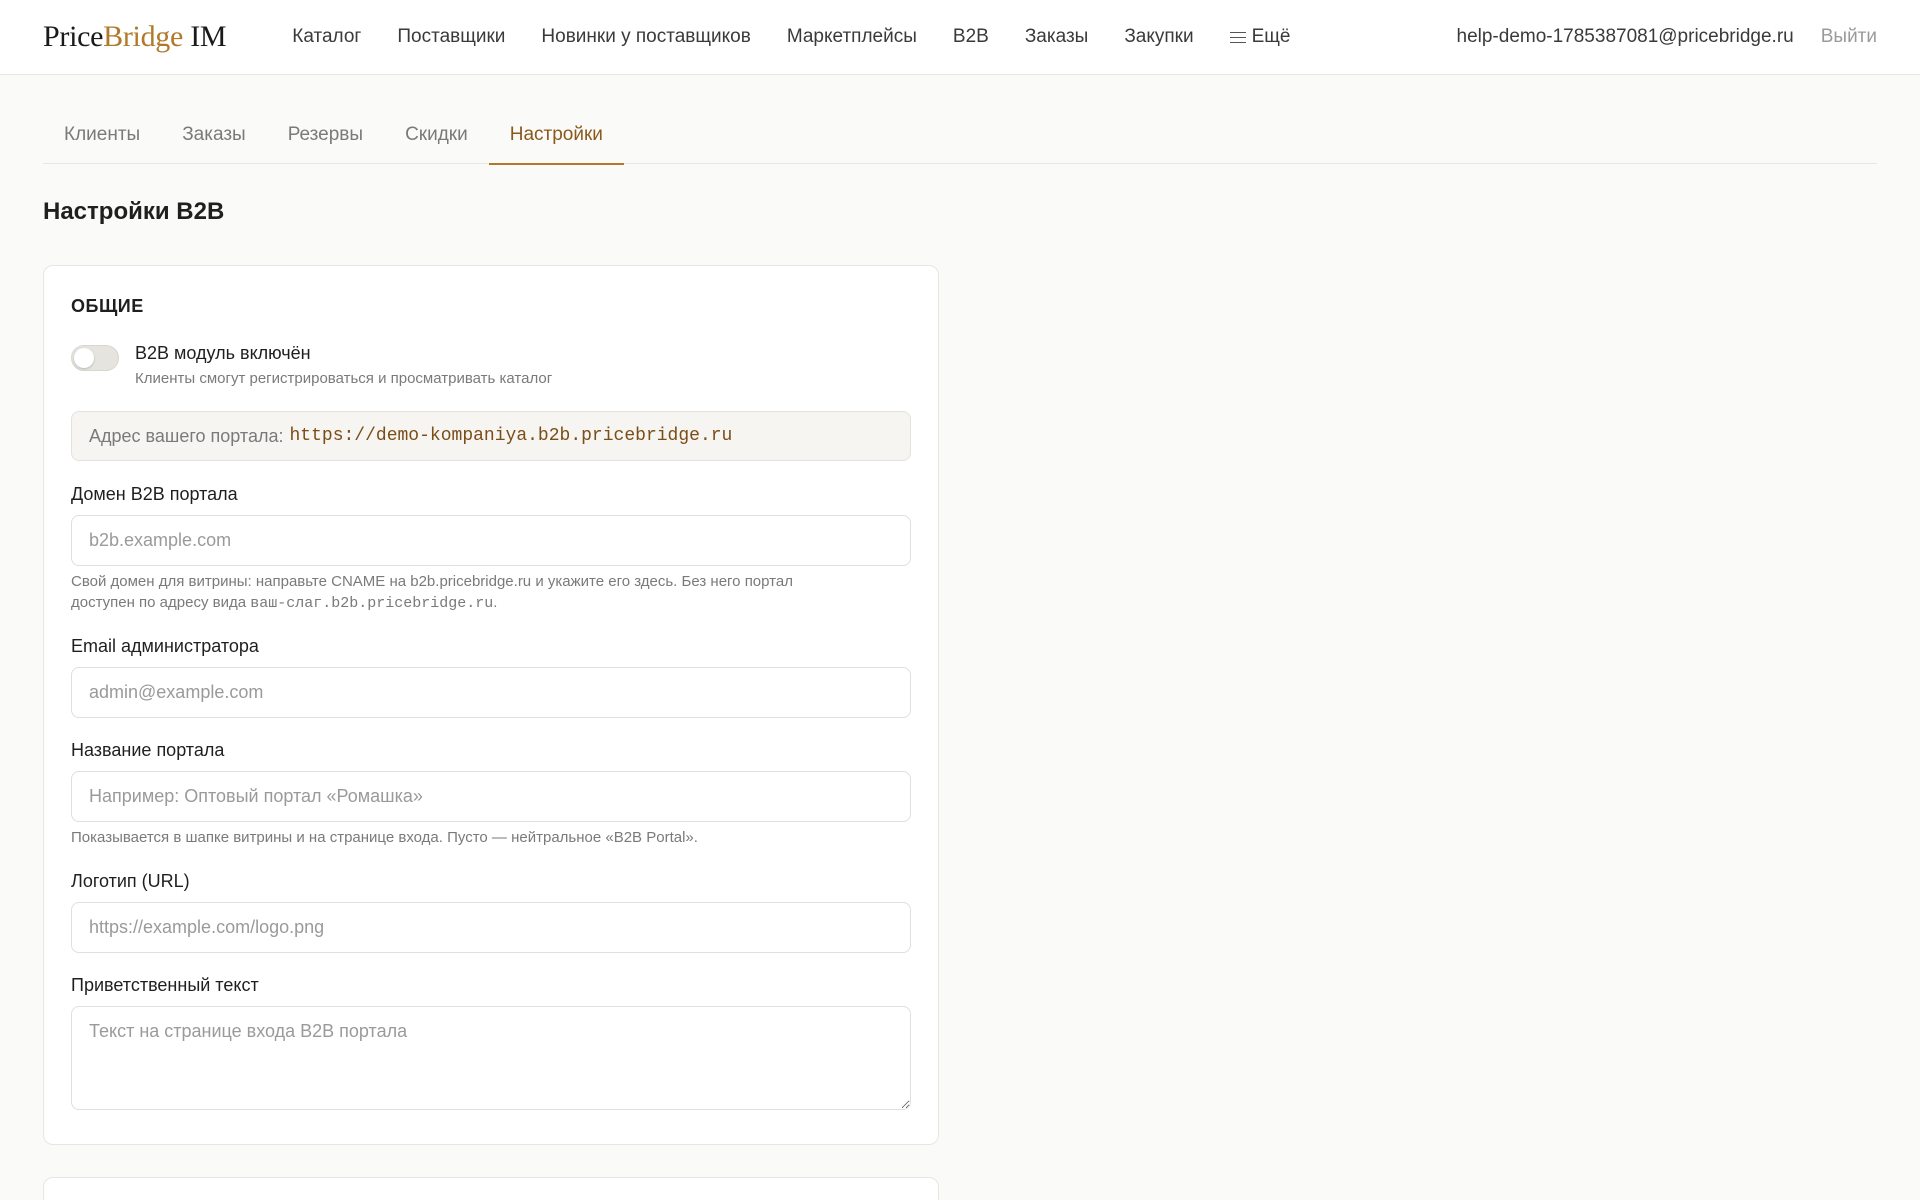  I want to click on b2b-module-toggle-label: B2B модуль включён, so click(223, 353).